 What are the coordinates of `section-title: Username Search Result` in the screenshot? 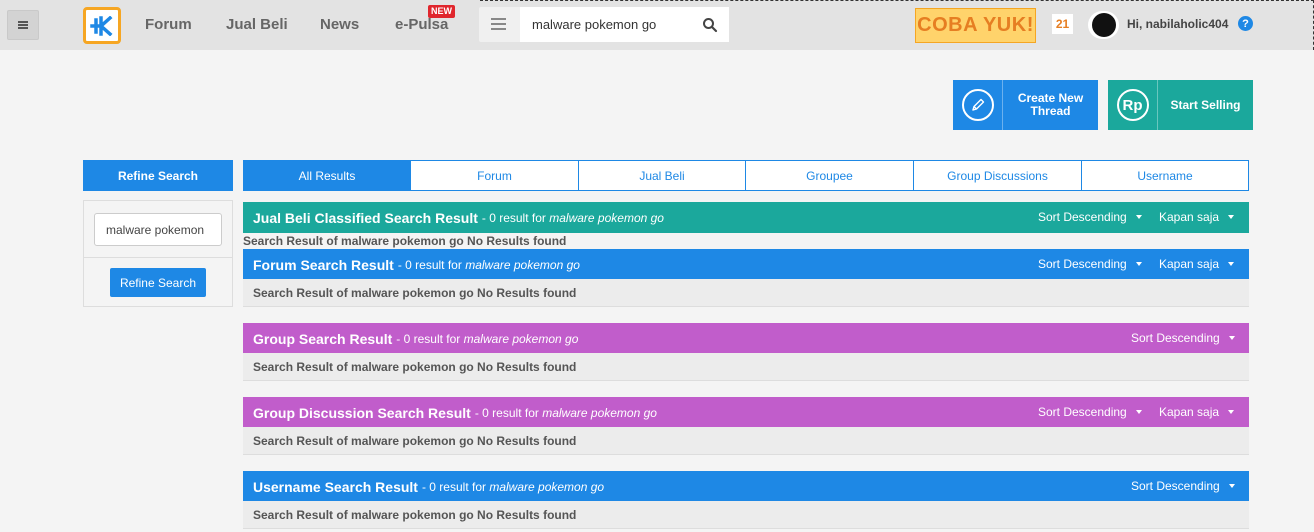 It's located at (335, 486).